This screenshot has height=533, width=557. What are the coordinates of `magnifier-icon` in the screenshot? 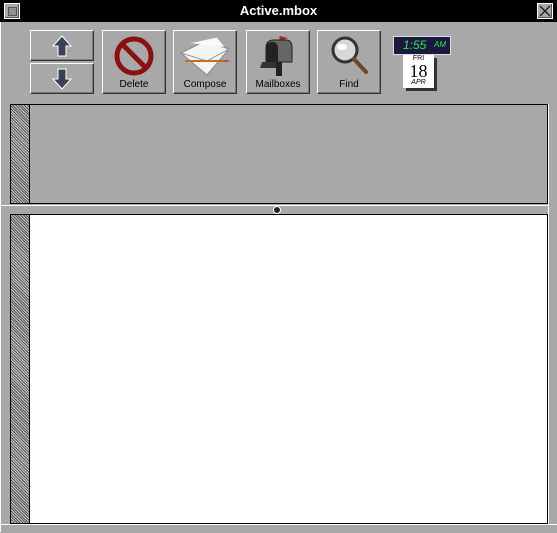 It's located at (349, 55).